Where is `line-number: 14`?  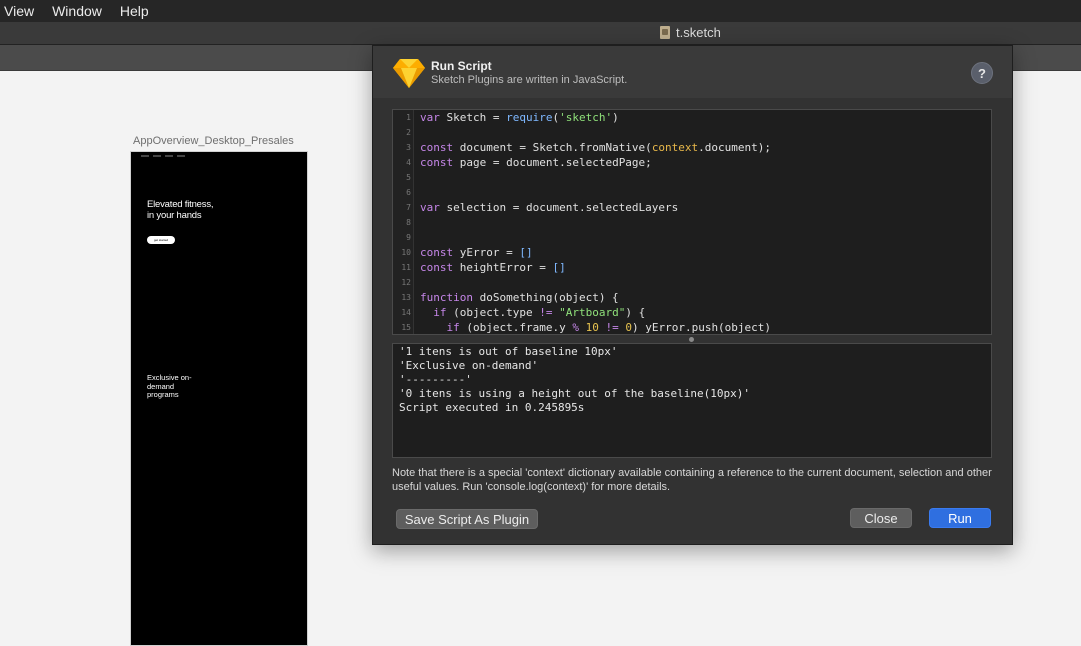 line-number: 14 is located at coordinates (406, 312).